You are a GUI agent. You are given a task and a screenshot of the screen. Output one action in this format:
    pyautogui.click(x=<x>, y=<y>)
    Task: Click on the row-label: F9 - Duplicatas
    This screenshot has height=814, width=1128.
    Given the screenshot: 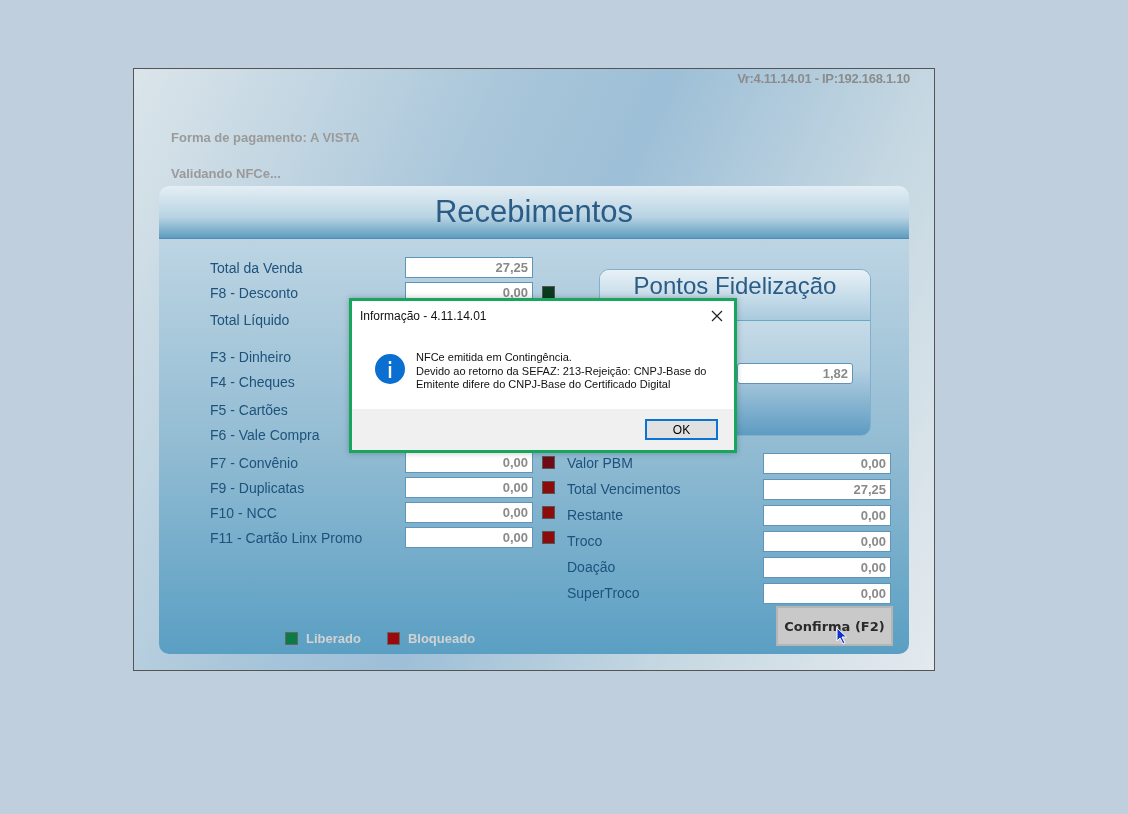 What is the action you would take?
    pyautogui.click(x=257, y=487)
    